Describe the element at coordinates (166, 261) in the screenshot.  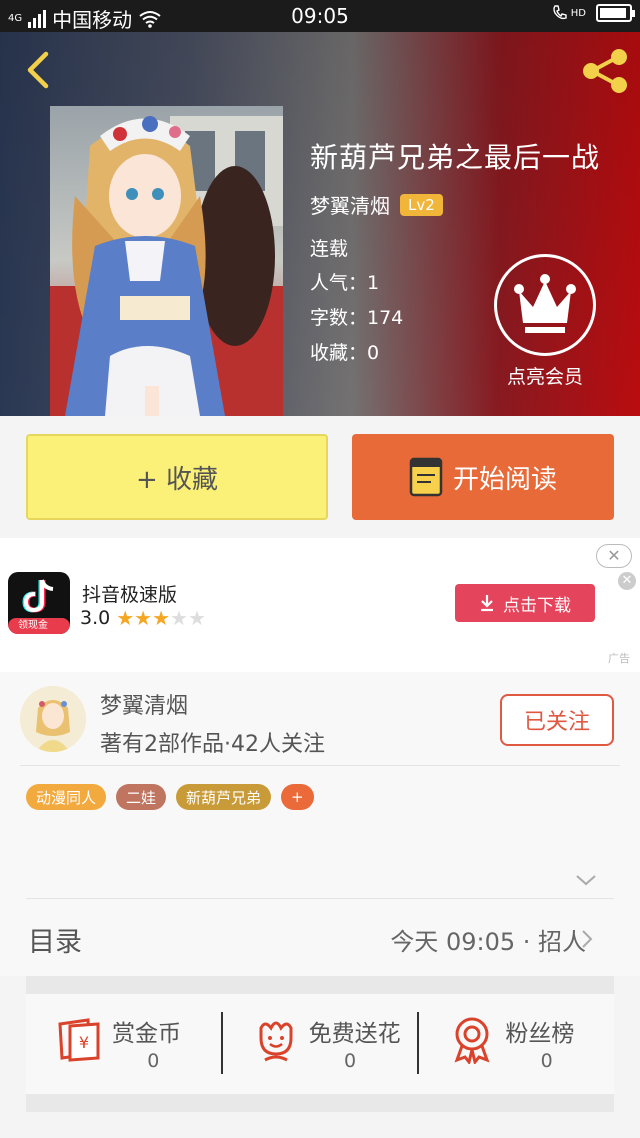
I see `book-cover-image` at that location.